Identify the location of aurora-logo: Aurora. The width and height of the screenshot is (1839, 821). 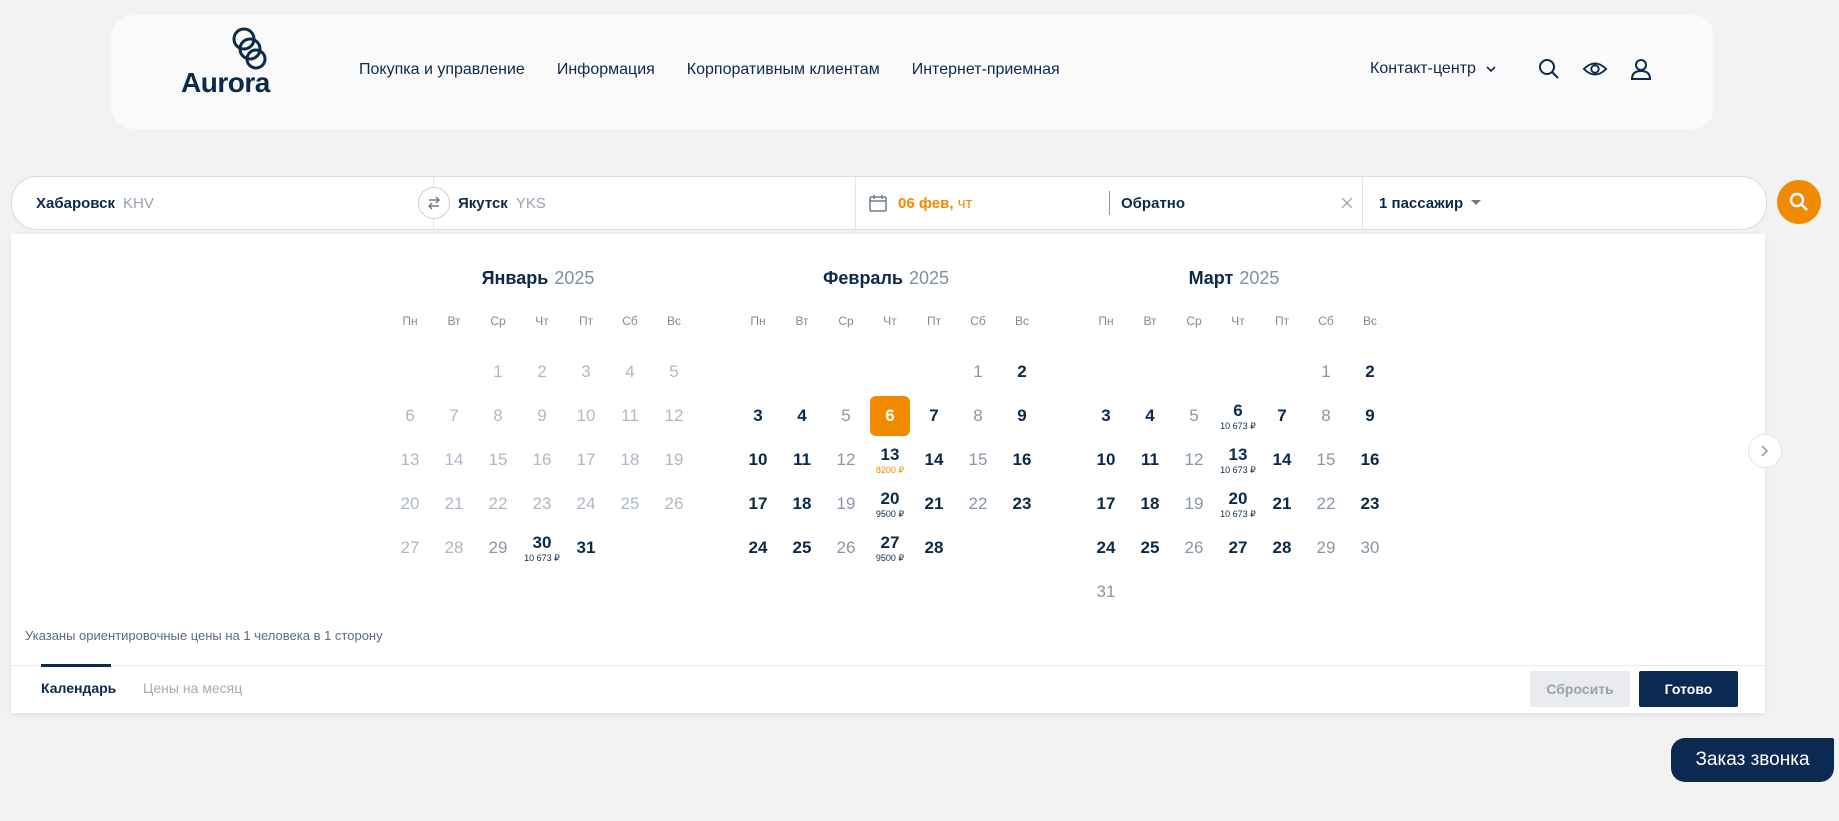
(231, 65).